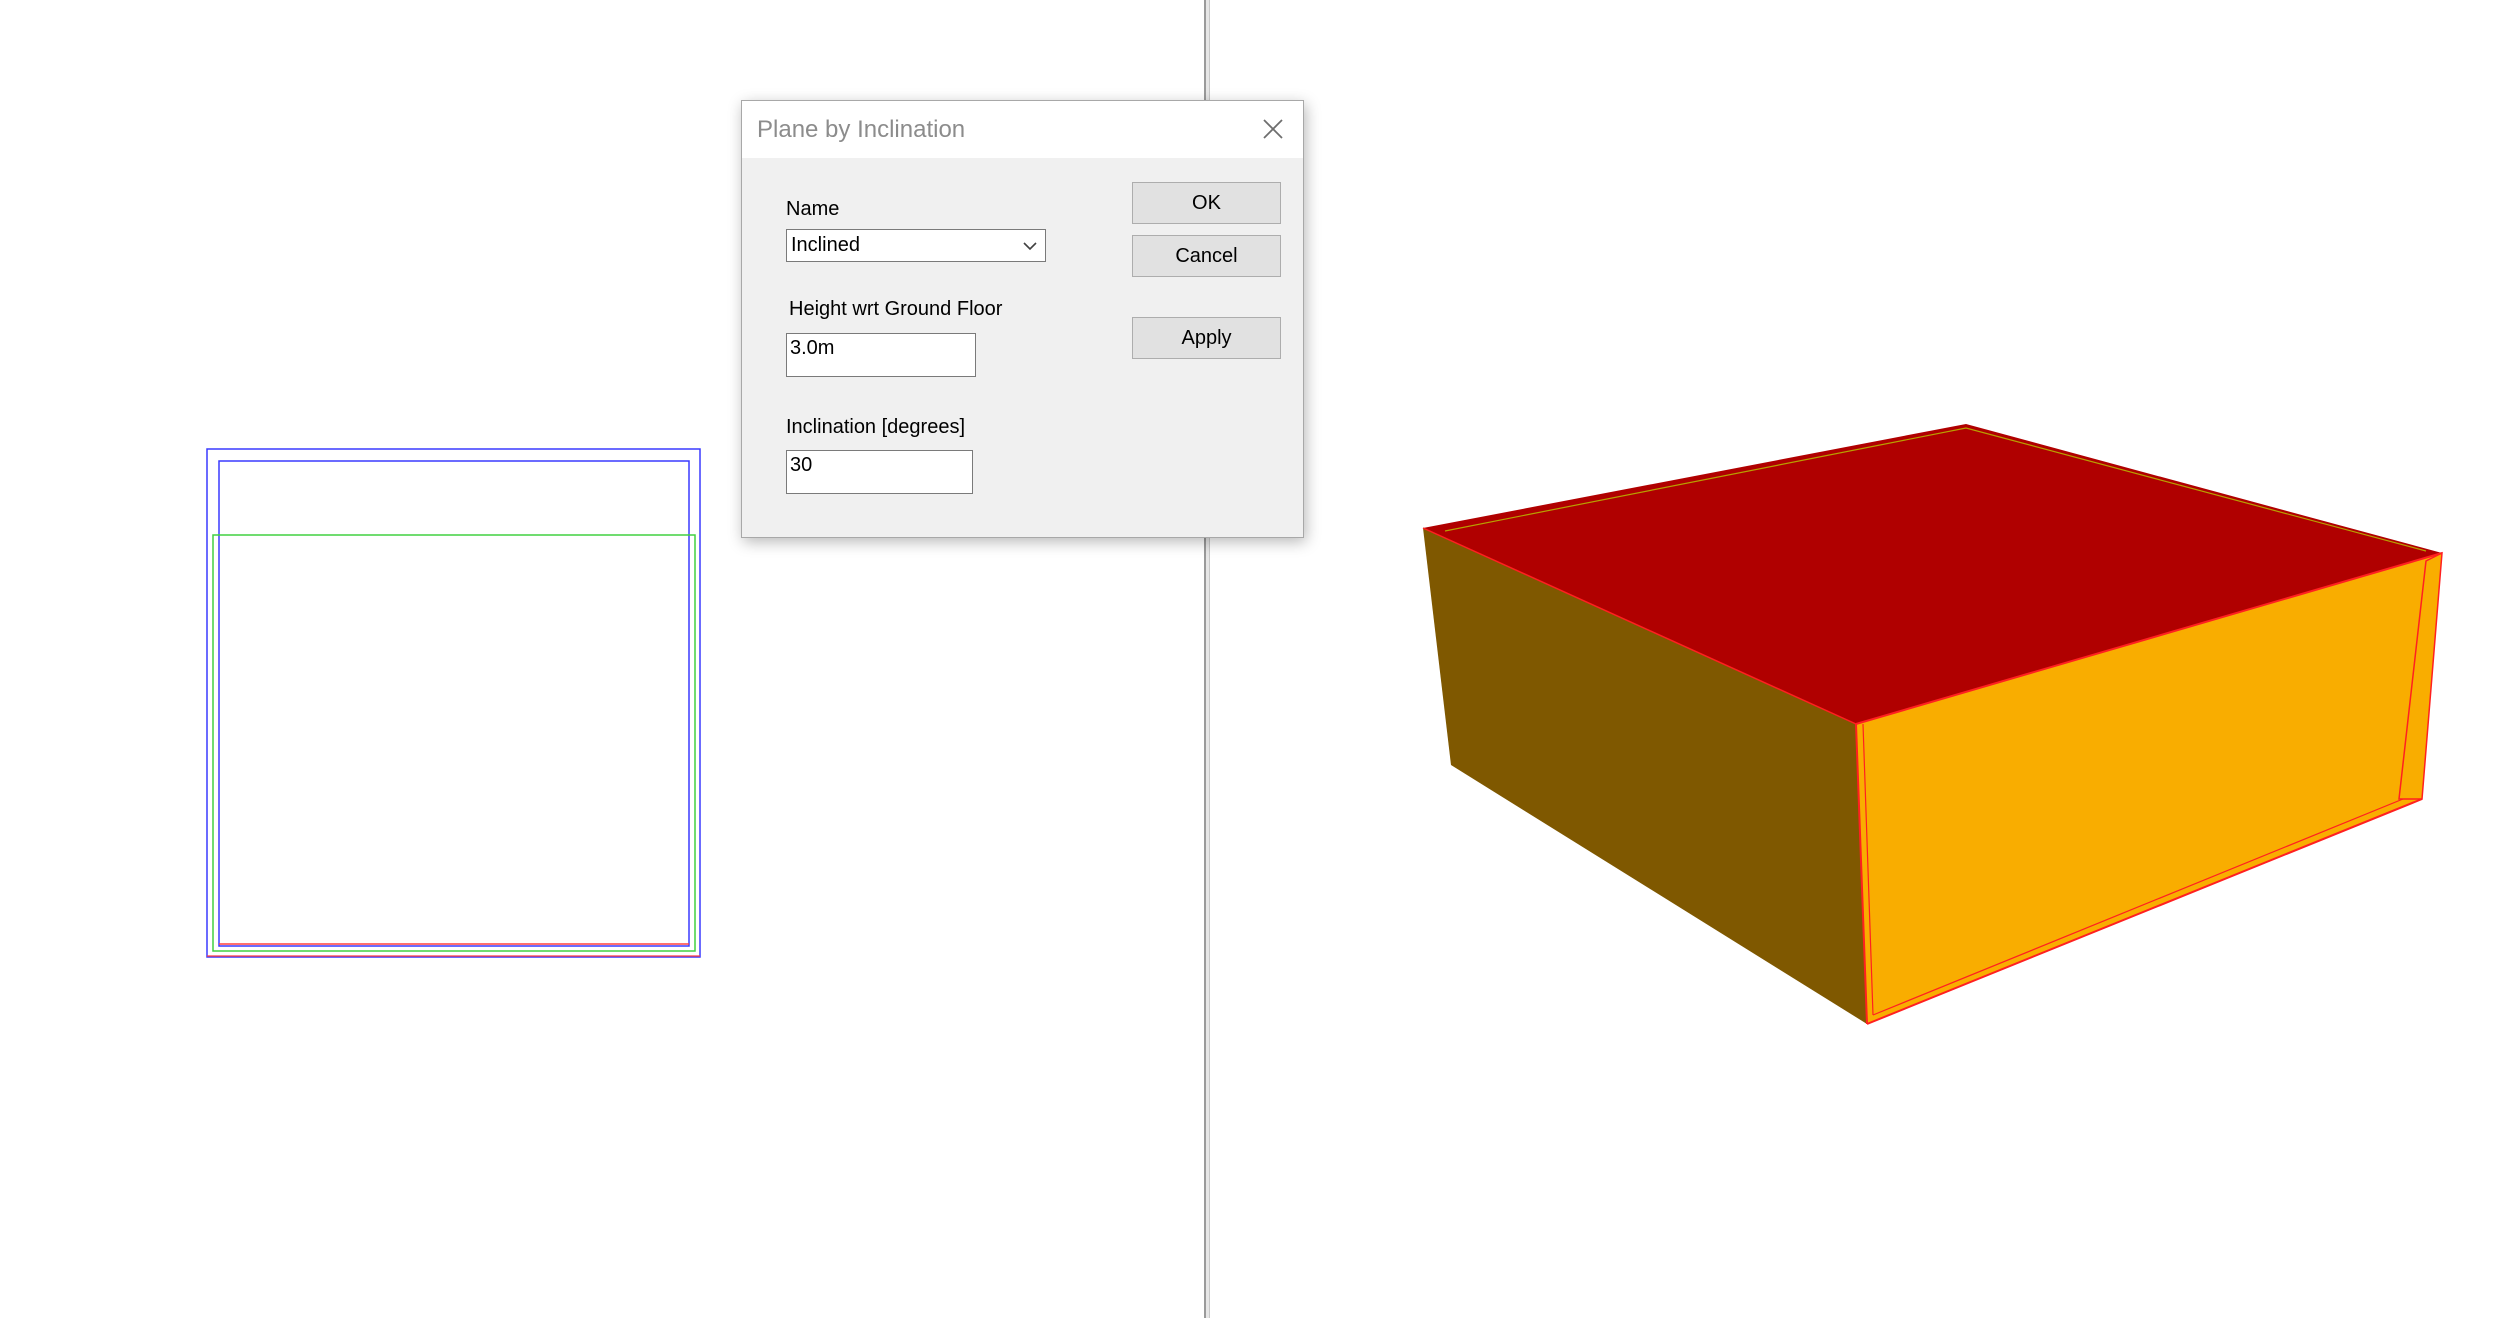  I want to click on inclination-label: Inclination [degrees], so click(876, 427).